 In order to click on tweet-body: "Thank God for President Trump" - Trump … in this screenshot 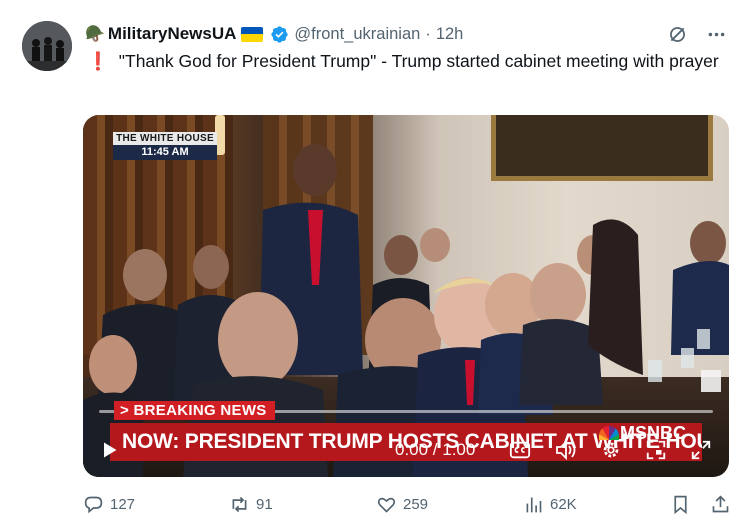, I will do `click(418, 61)`.